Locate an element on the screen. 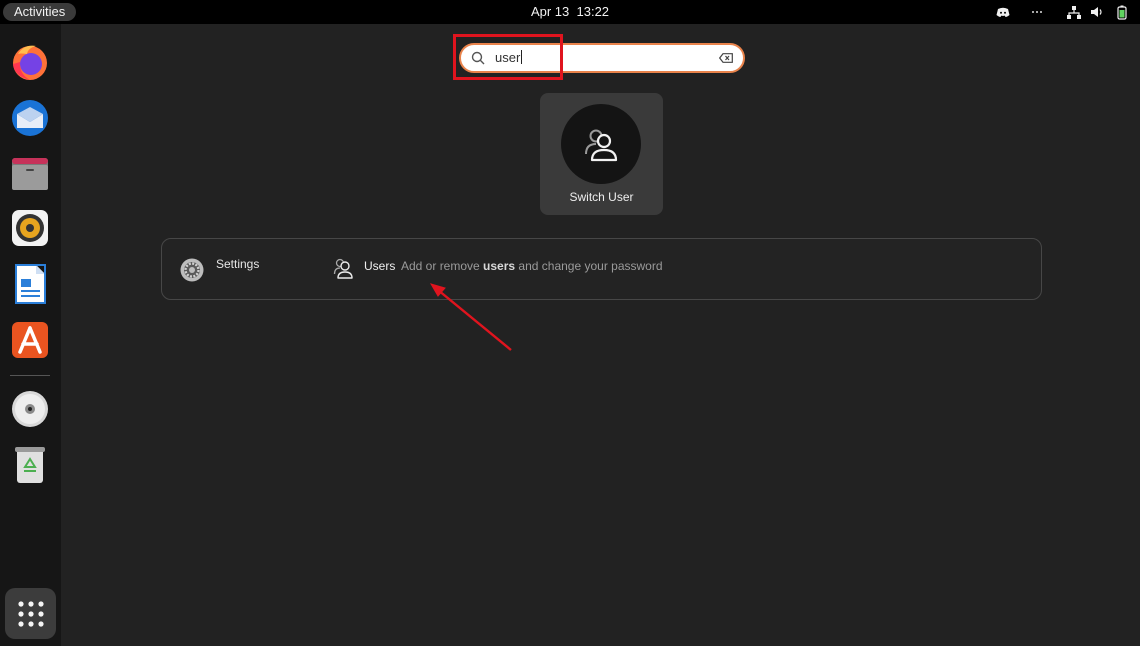  switch-user-icon is located at coordinates (601, 144).